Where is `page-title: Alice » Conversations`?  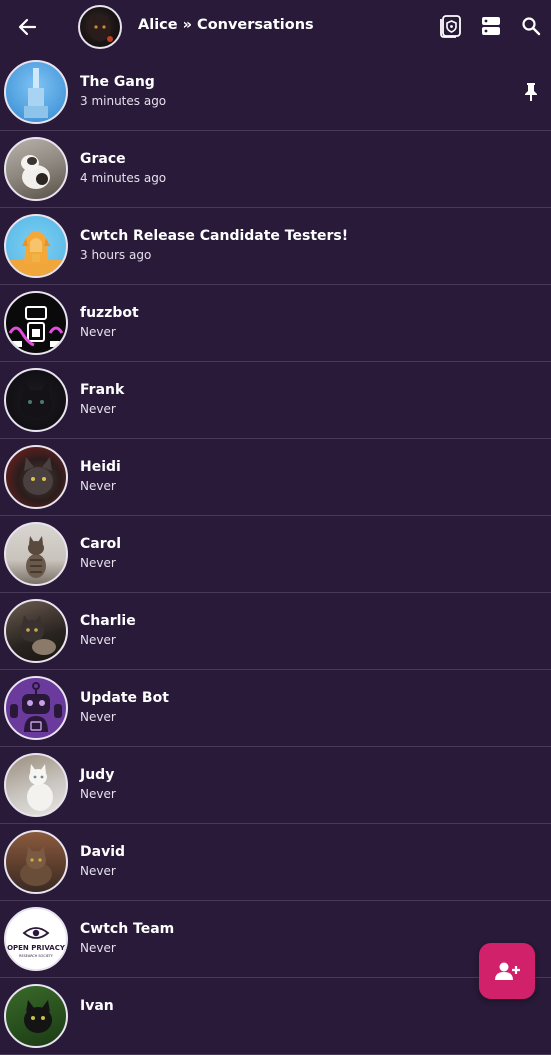
page-title: Alice » Conversations is located at coordinates (226, 25).